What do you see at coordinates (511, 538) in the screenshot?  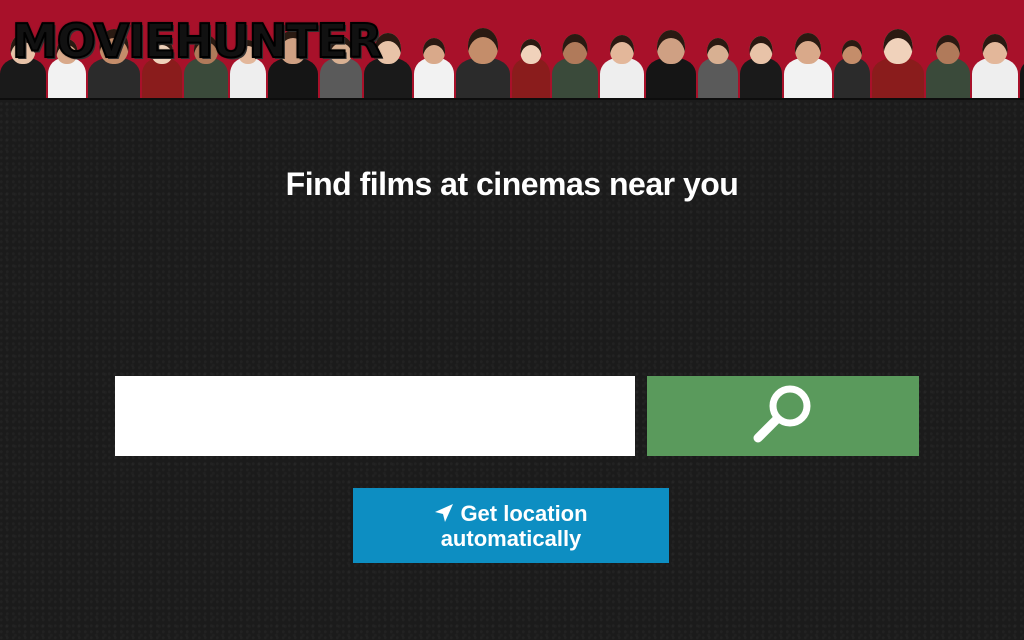 I see `location-button-label-line2: automatically` at bounding box center [511, 538].